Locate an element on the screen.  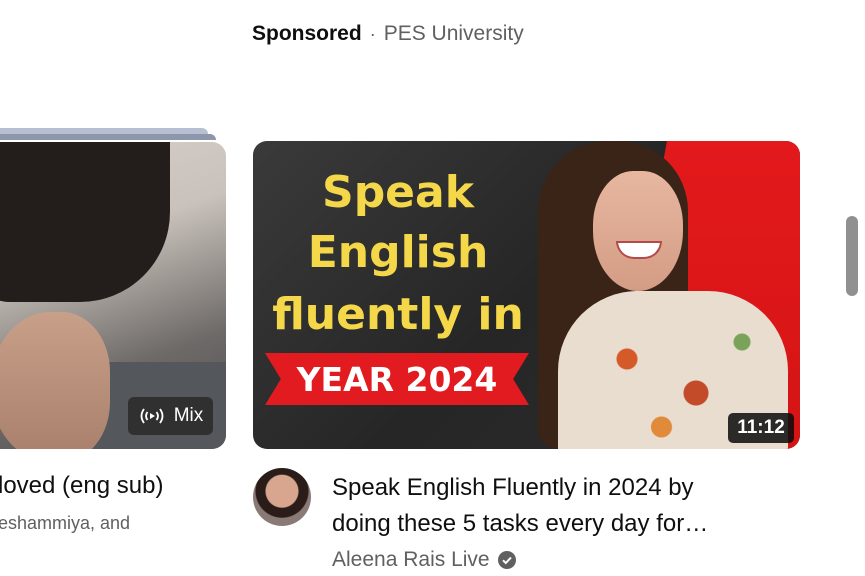
previous-item-fragment: ’ is located at coordinates (254, 5).